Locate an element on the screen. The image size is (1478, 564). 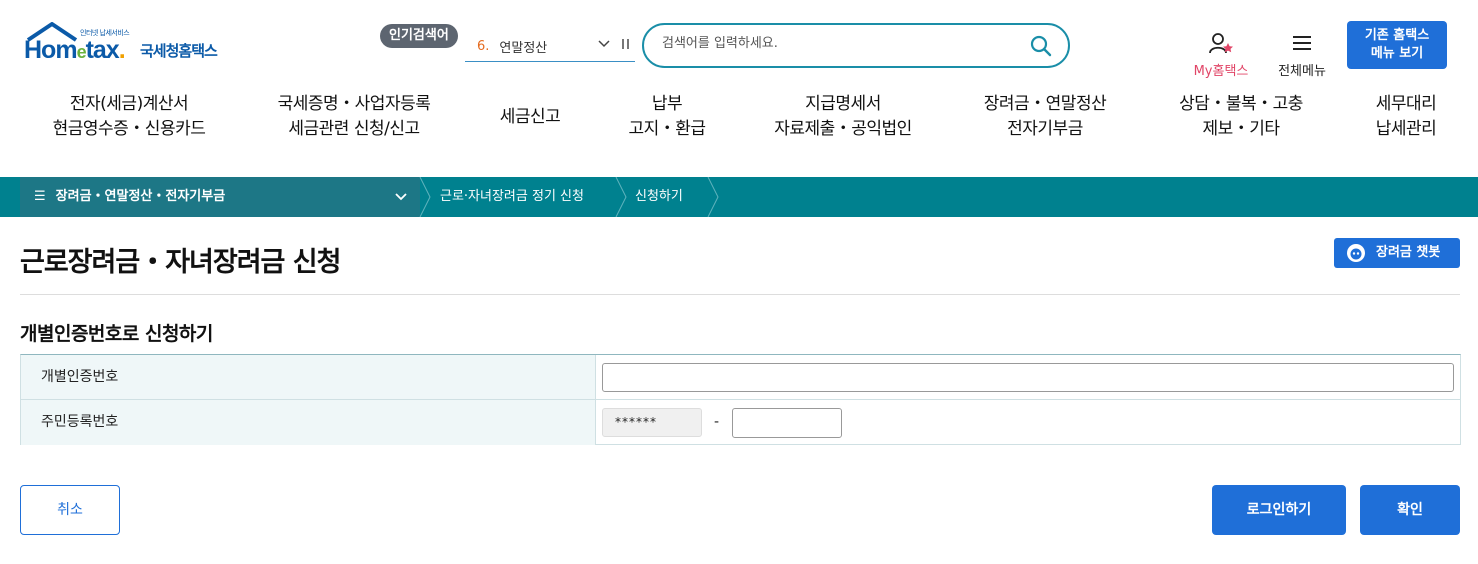
resident-number-back-input is located at coordinates (787, 423).